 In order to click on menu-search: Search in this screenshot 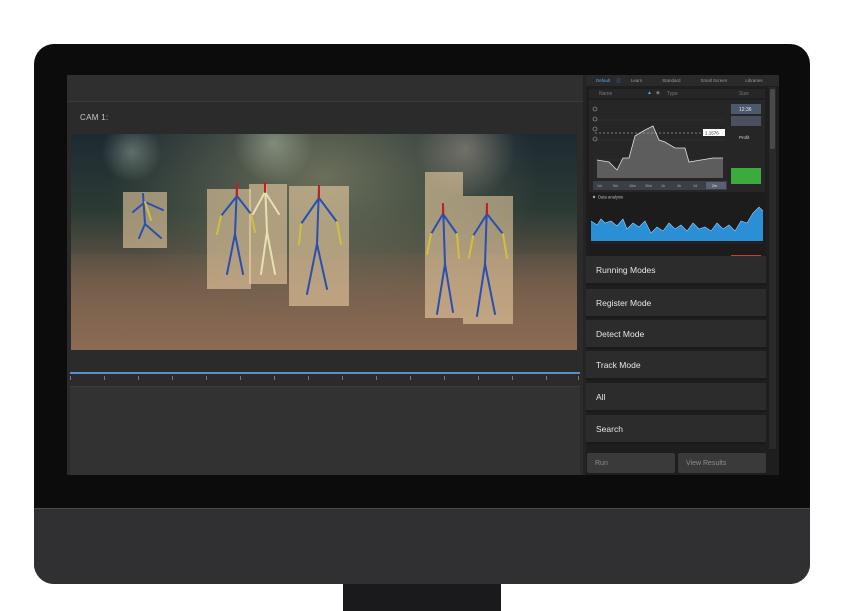, I will do `click(676, 429)`.